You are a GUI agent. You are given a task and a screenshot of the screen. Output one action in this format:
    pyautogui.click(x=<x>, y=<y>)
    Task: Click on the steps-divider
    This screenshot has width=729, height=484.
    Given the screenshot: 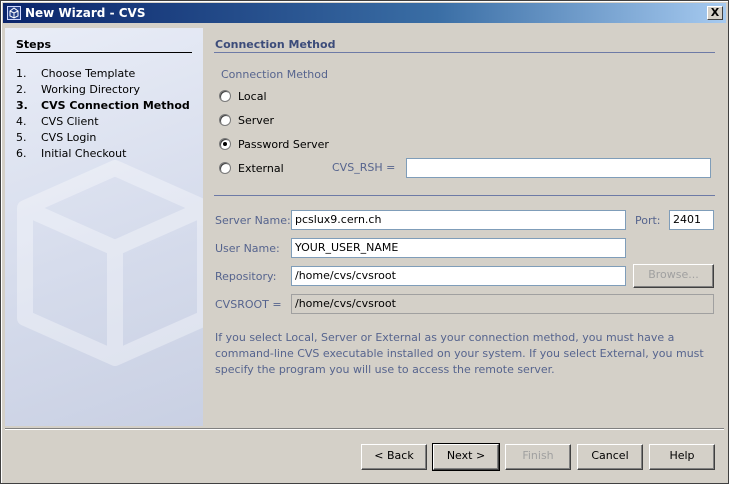 What is the action you would take?
    pyautogui.click(x=104, y=52)
    